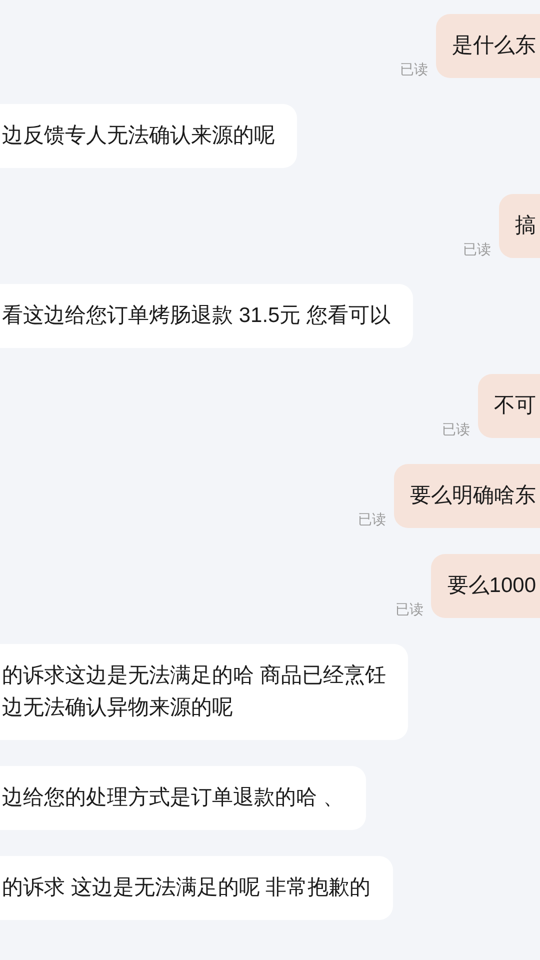 The image size is (540, 960). I want to click on received-message-bubble: 的诉求 这边是无法满足的呢 非常抱歉的, so click(196, 888).